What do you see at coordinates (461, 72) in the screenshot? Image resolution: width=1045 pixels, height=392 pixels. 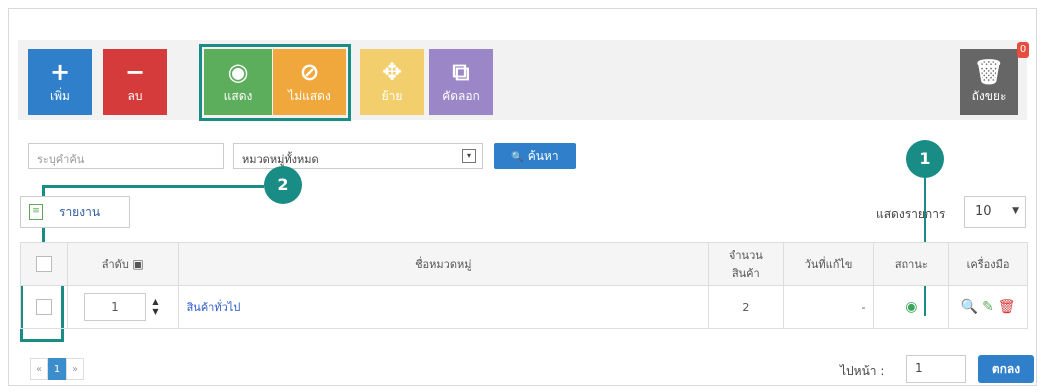 I see `copy-icon: ⧉` at bounding box center [461, 72].